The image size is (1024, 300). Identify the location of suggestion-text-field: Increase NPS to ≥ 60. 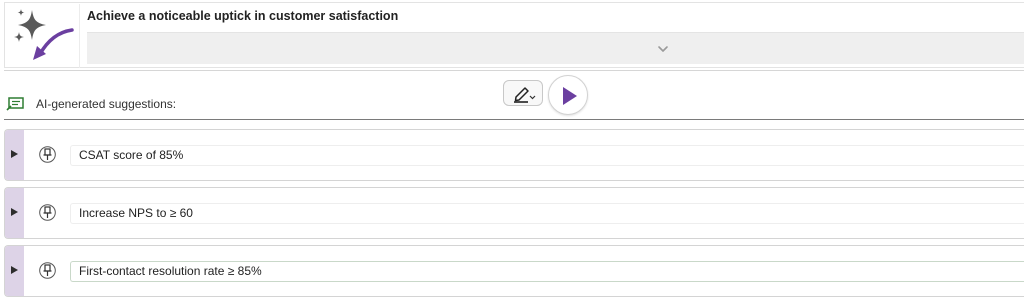
(547, 213).